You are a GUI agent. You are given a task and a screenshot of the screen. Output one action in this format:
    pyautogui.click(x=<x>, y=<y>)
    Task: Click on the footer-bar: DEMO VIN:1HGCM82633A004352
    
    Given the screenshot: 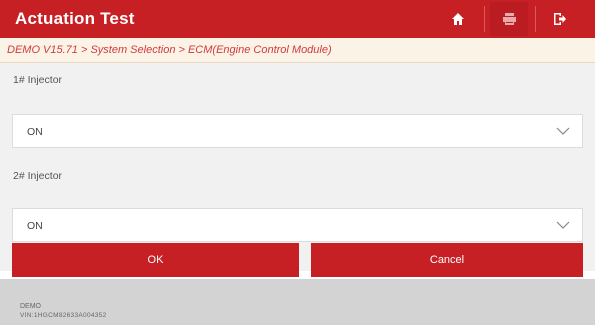 What is the action you would take?
    pyautogui.click(x=297, y=302)
    